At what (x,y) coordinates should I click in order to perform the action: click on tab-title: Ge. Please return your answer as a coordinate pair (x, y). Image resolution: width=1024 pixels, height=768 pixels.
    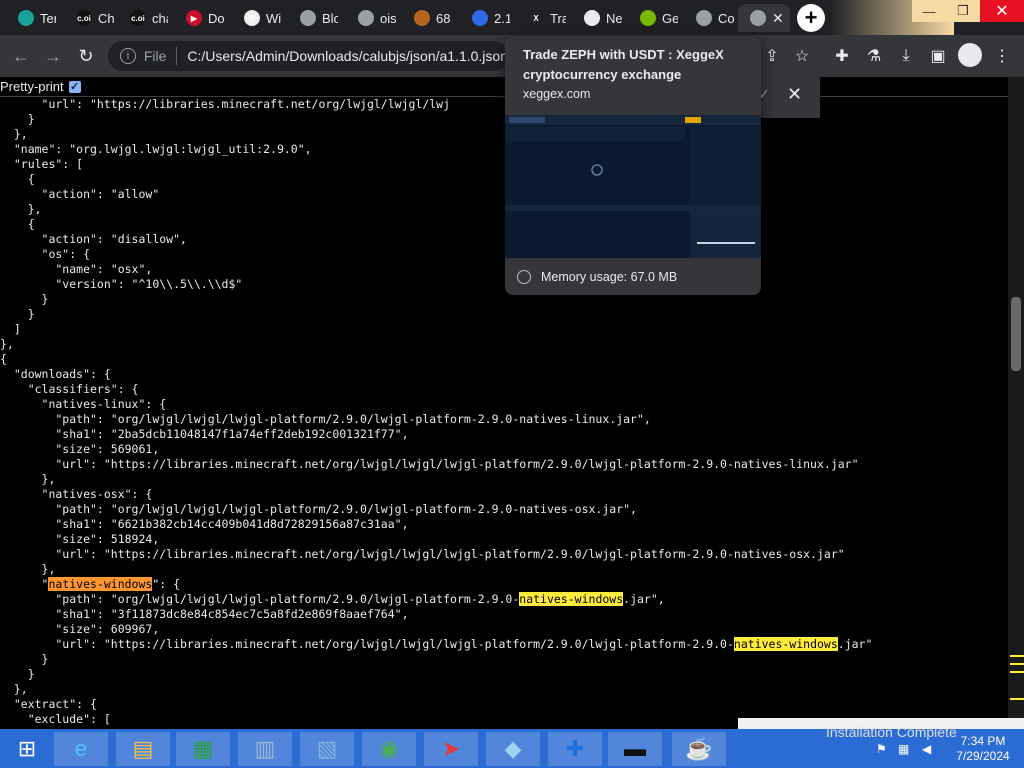
    Looking at the image, I should click on (670, 18).